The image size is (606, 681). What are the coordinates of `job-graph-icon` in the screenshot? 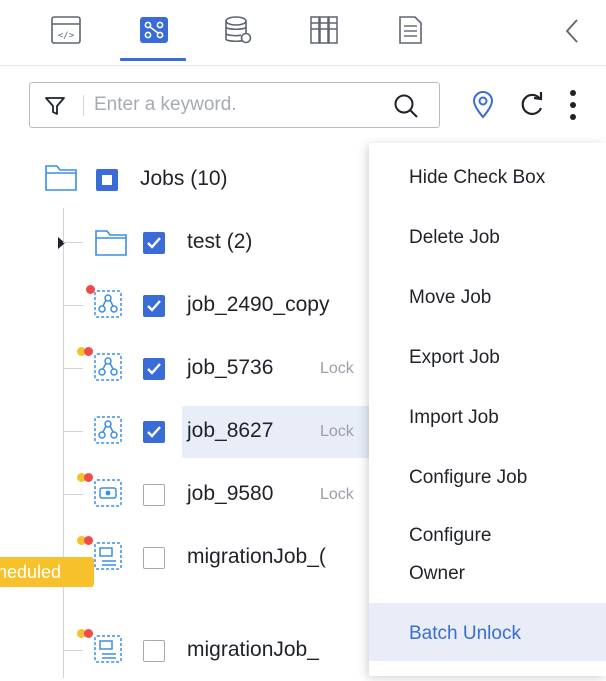 It's located at (154, 30).